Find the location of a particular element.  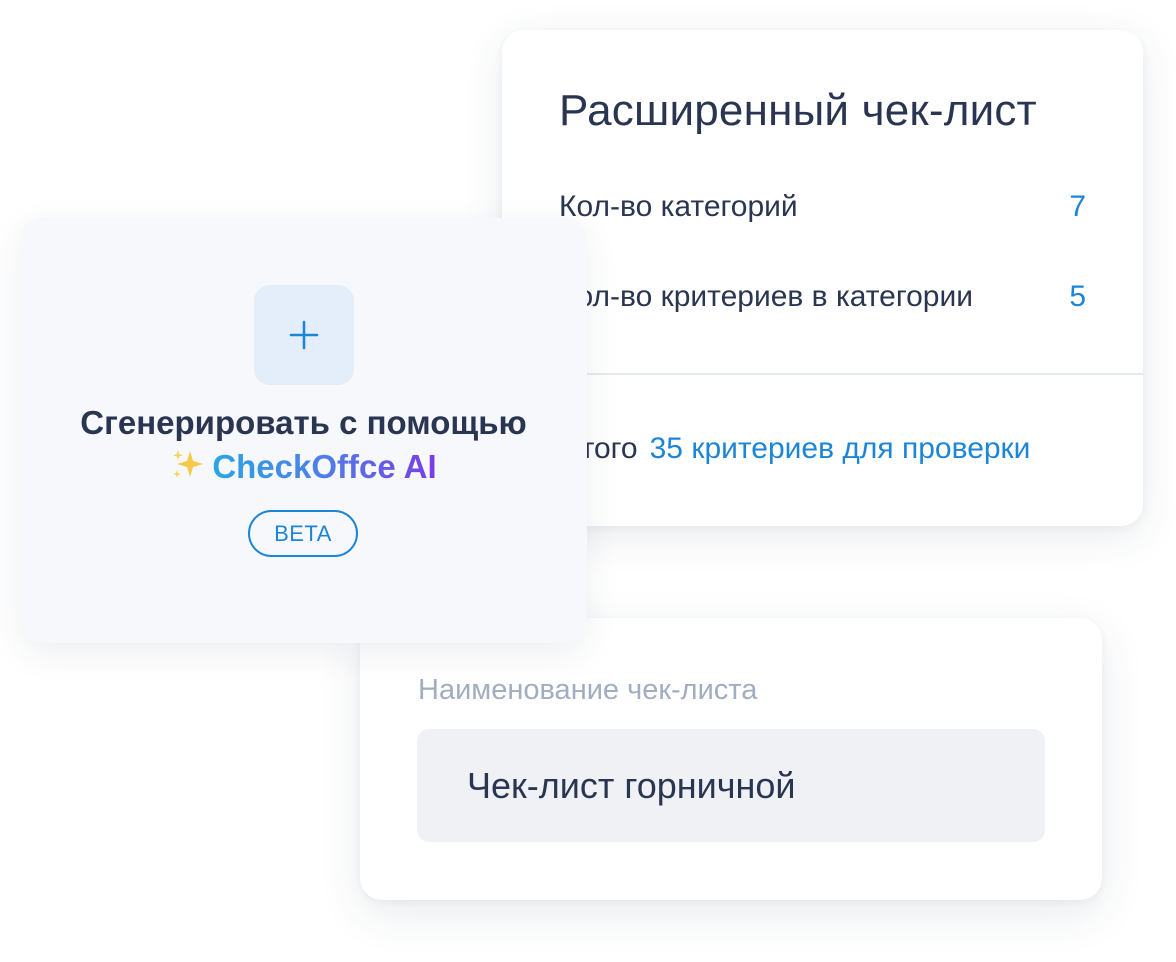

categories-count-row: Кол-во категорий 7 is located at coordinates (822, 207).